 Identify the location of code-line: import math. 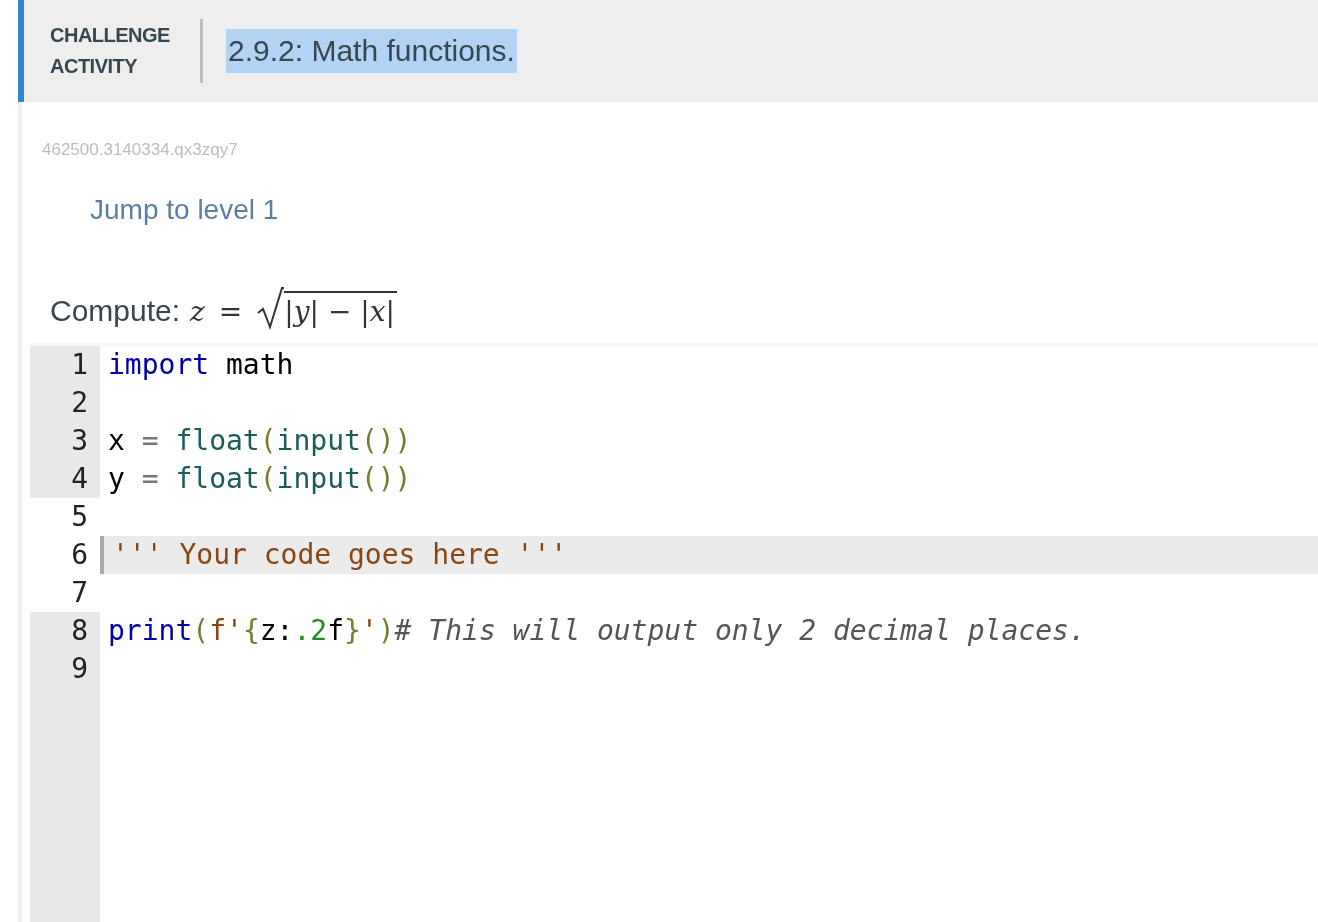
(201, 364).